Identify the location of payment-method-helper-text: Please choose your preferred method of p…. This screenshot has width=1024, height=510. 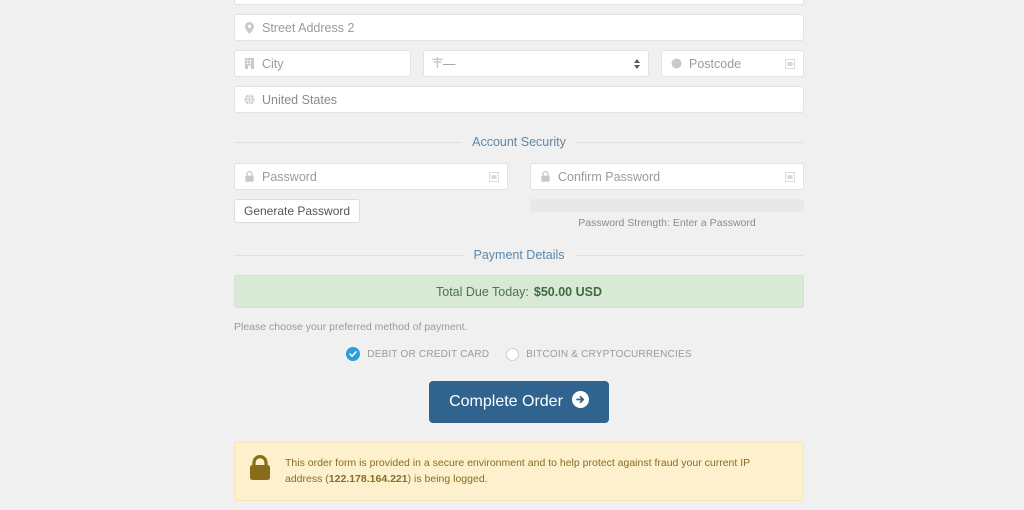
(351, 327).